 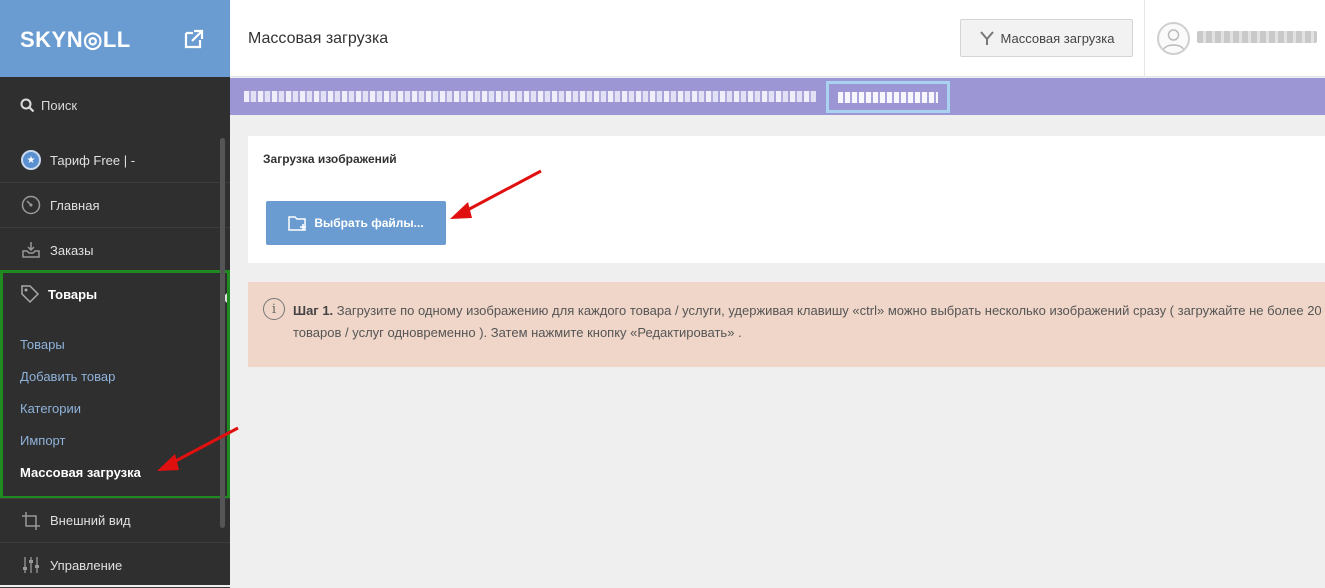 What do you see at coordinates (330, 159) in the screenshot?
I see `card-title: Загрузка изображений` at bounding box center [330, 159].